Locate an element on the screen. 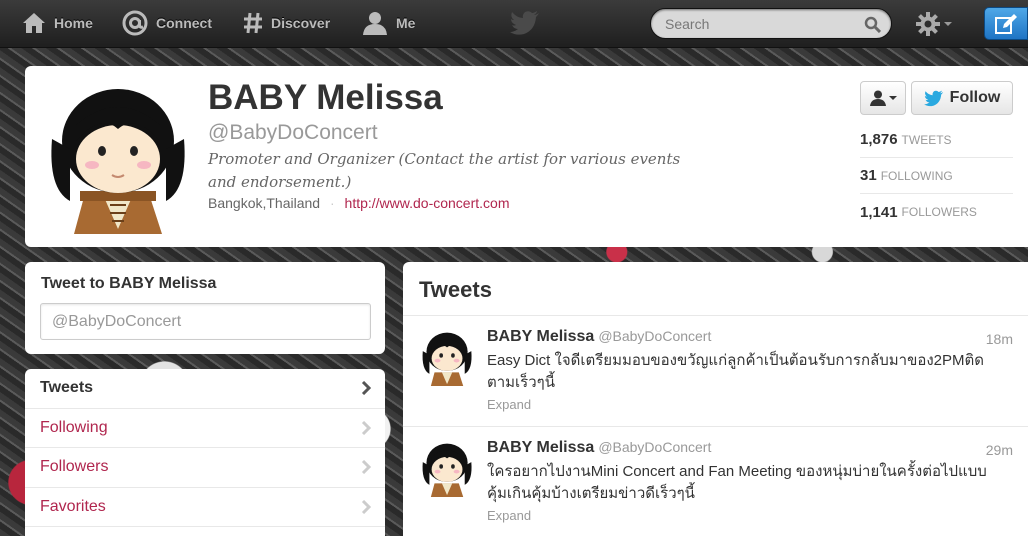  hash-icon is located at coordinates (253, 23).